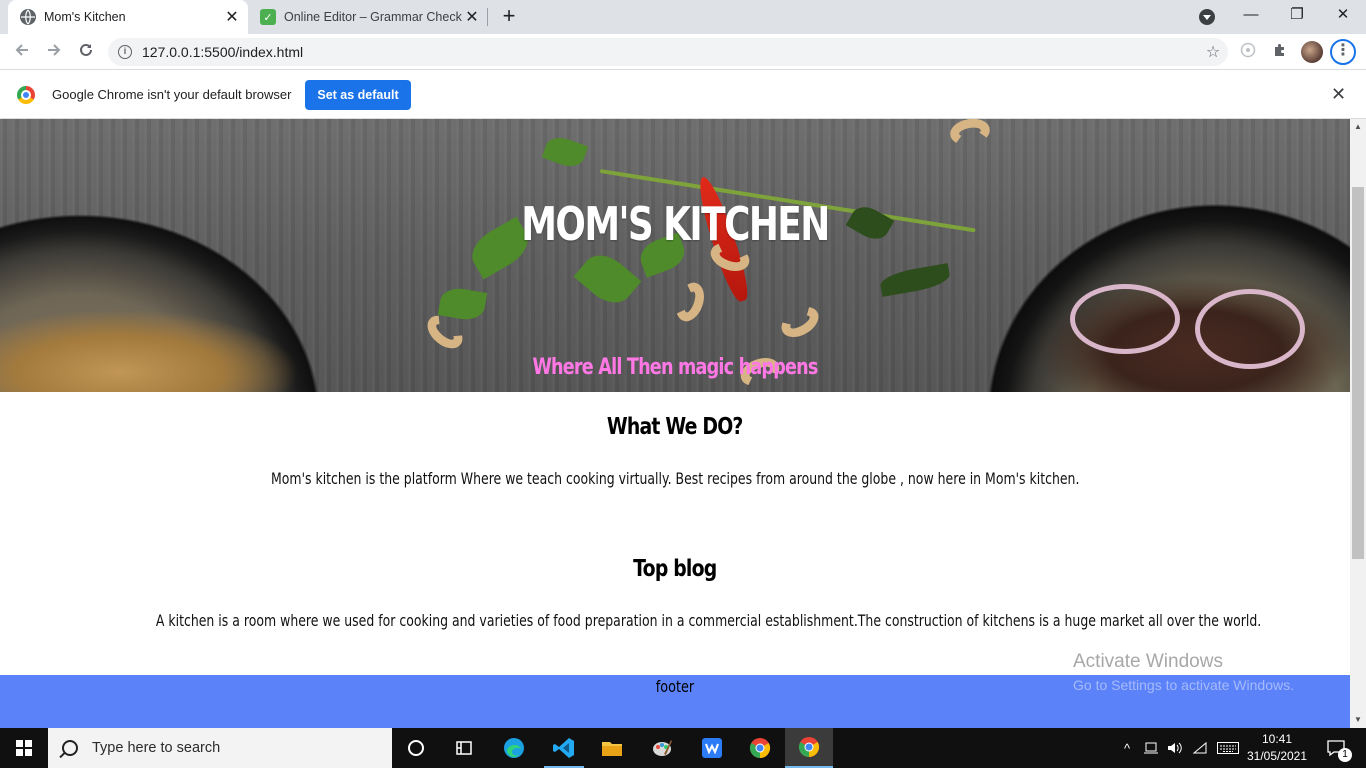 This screenshot has width=1366, height=768. Describe the element at coordinates (1345, 755) in the screenshot. I see `notification-count-badge: 1` at that location.